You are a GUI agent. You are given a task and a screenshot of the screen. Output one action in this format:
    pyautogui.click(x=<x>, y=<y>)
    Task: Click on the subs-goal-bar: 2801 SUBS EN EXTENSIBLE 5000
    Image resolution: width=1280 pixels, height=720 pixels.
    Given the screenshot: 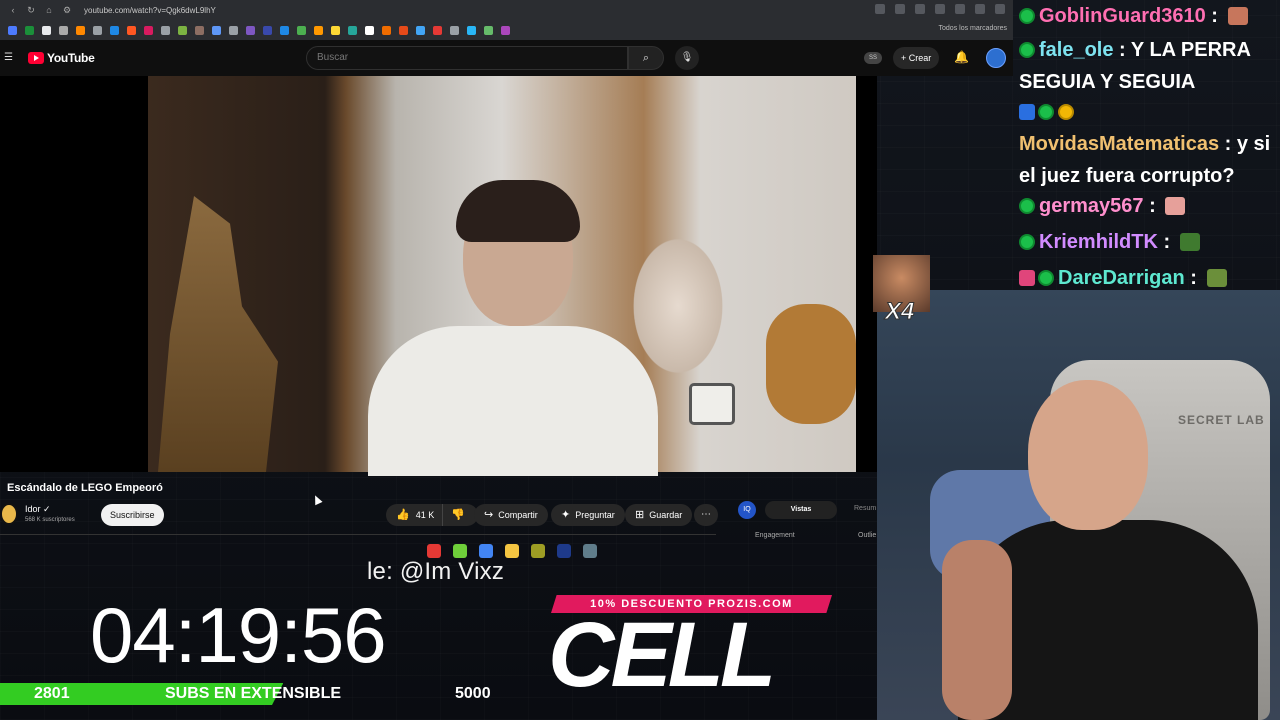 What is the action you would take?
    pyautogui.click(x=253, y=694)
    